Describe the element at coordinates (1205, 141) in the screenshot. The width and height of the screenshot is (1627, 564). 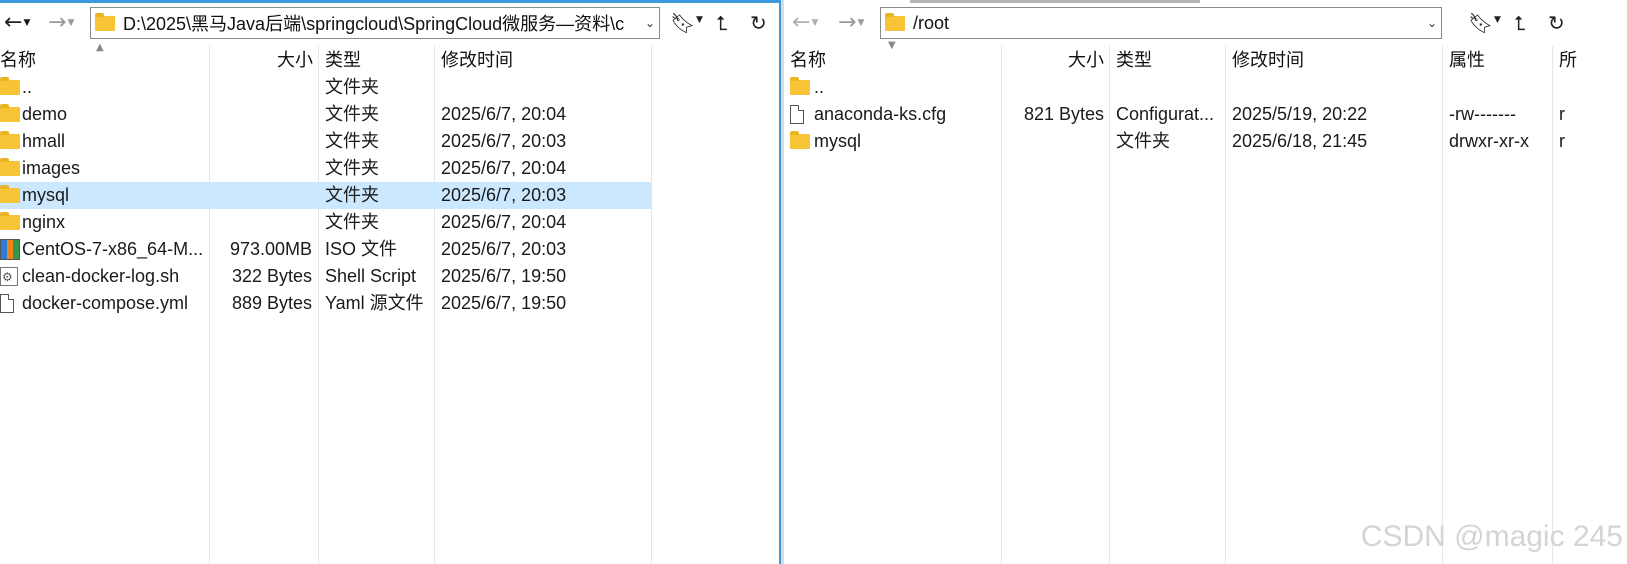
I see `file-row: mysql 文件夹 2025/6/18, 21:45 drwxr-xr-x r` at that location.